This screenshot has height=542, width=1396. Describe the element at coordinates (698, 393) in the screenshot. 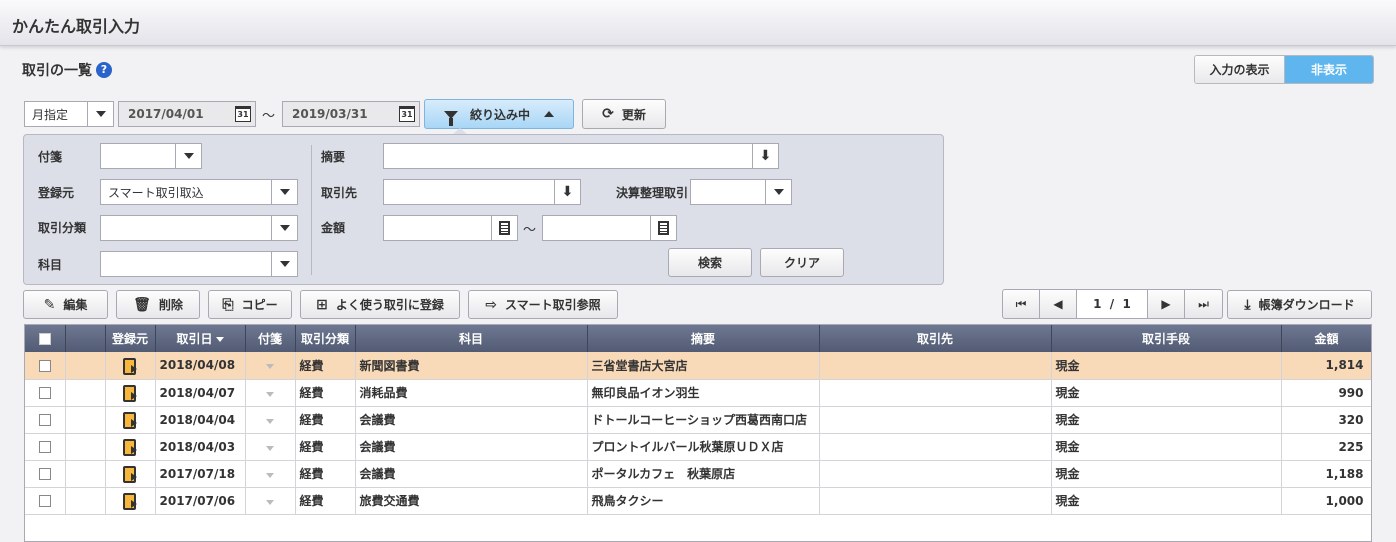

I see `table-row: 2018/04/07 経費 消耗品費 無印良品イオン羽生 現金 990` at that location.